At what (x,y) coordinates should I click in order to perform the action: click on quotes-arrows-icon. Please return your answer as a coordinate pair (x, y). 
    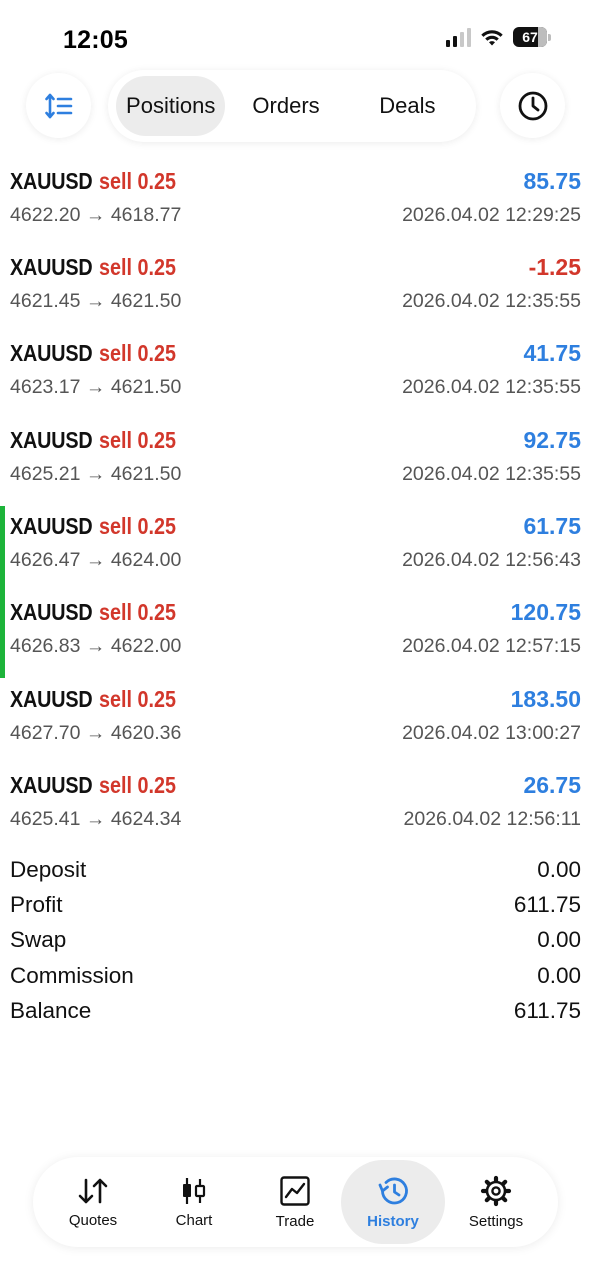
    Looking at the image, I should click on (93, 1190).